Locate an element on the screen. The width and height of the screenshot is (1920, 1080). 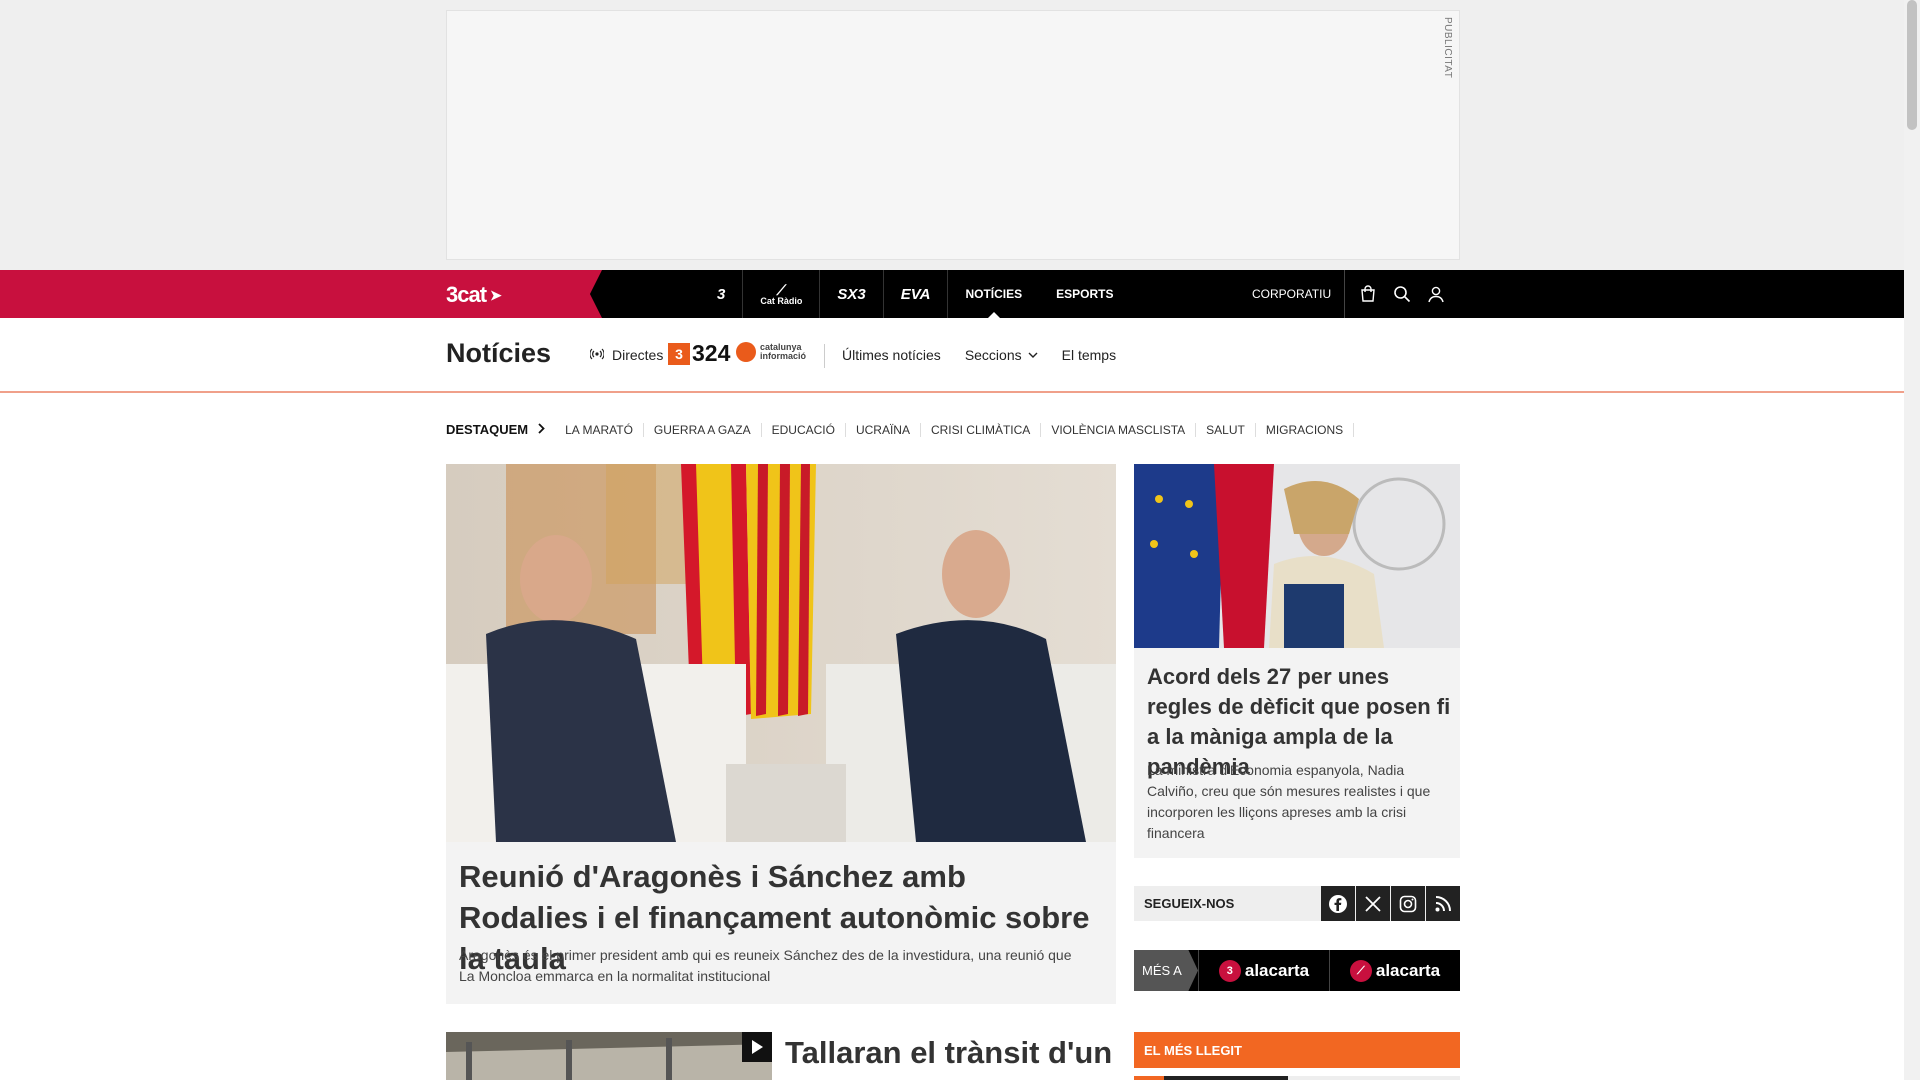
logo-ci-text: catalunya informació is located at coordinates (783, 351).